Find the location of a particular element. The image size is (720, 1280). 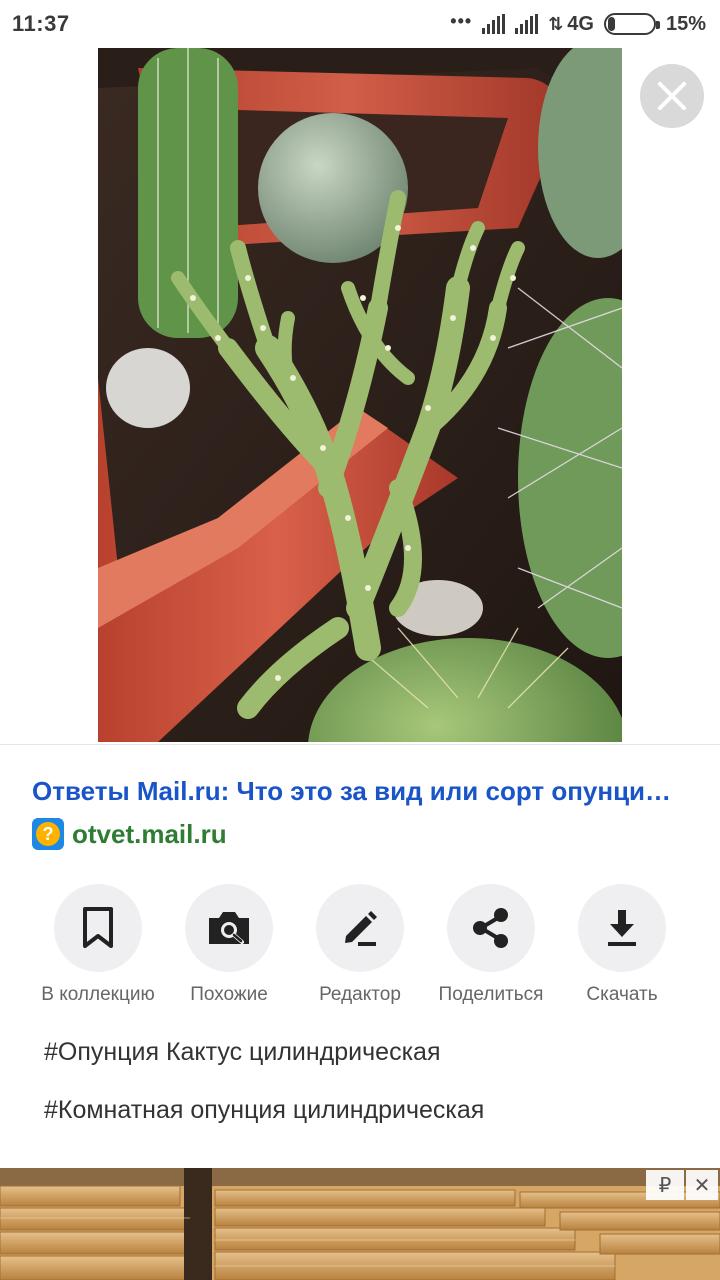

signal-2-icon is located at coordinates (527, 24).